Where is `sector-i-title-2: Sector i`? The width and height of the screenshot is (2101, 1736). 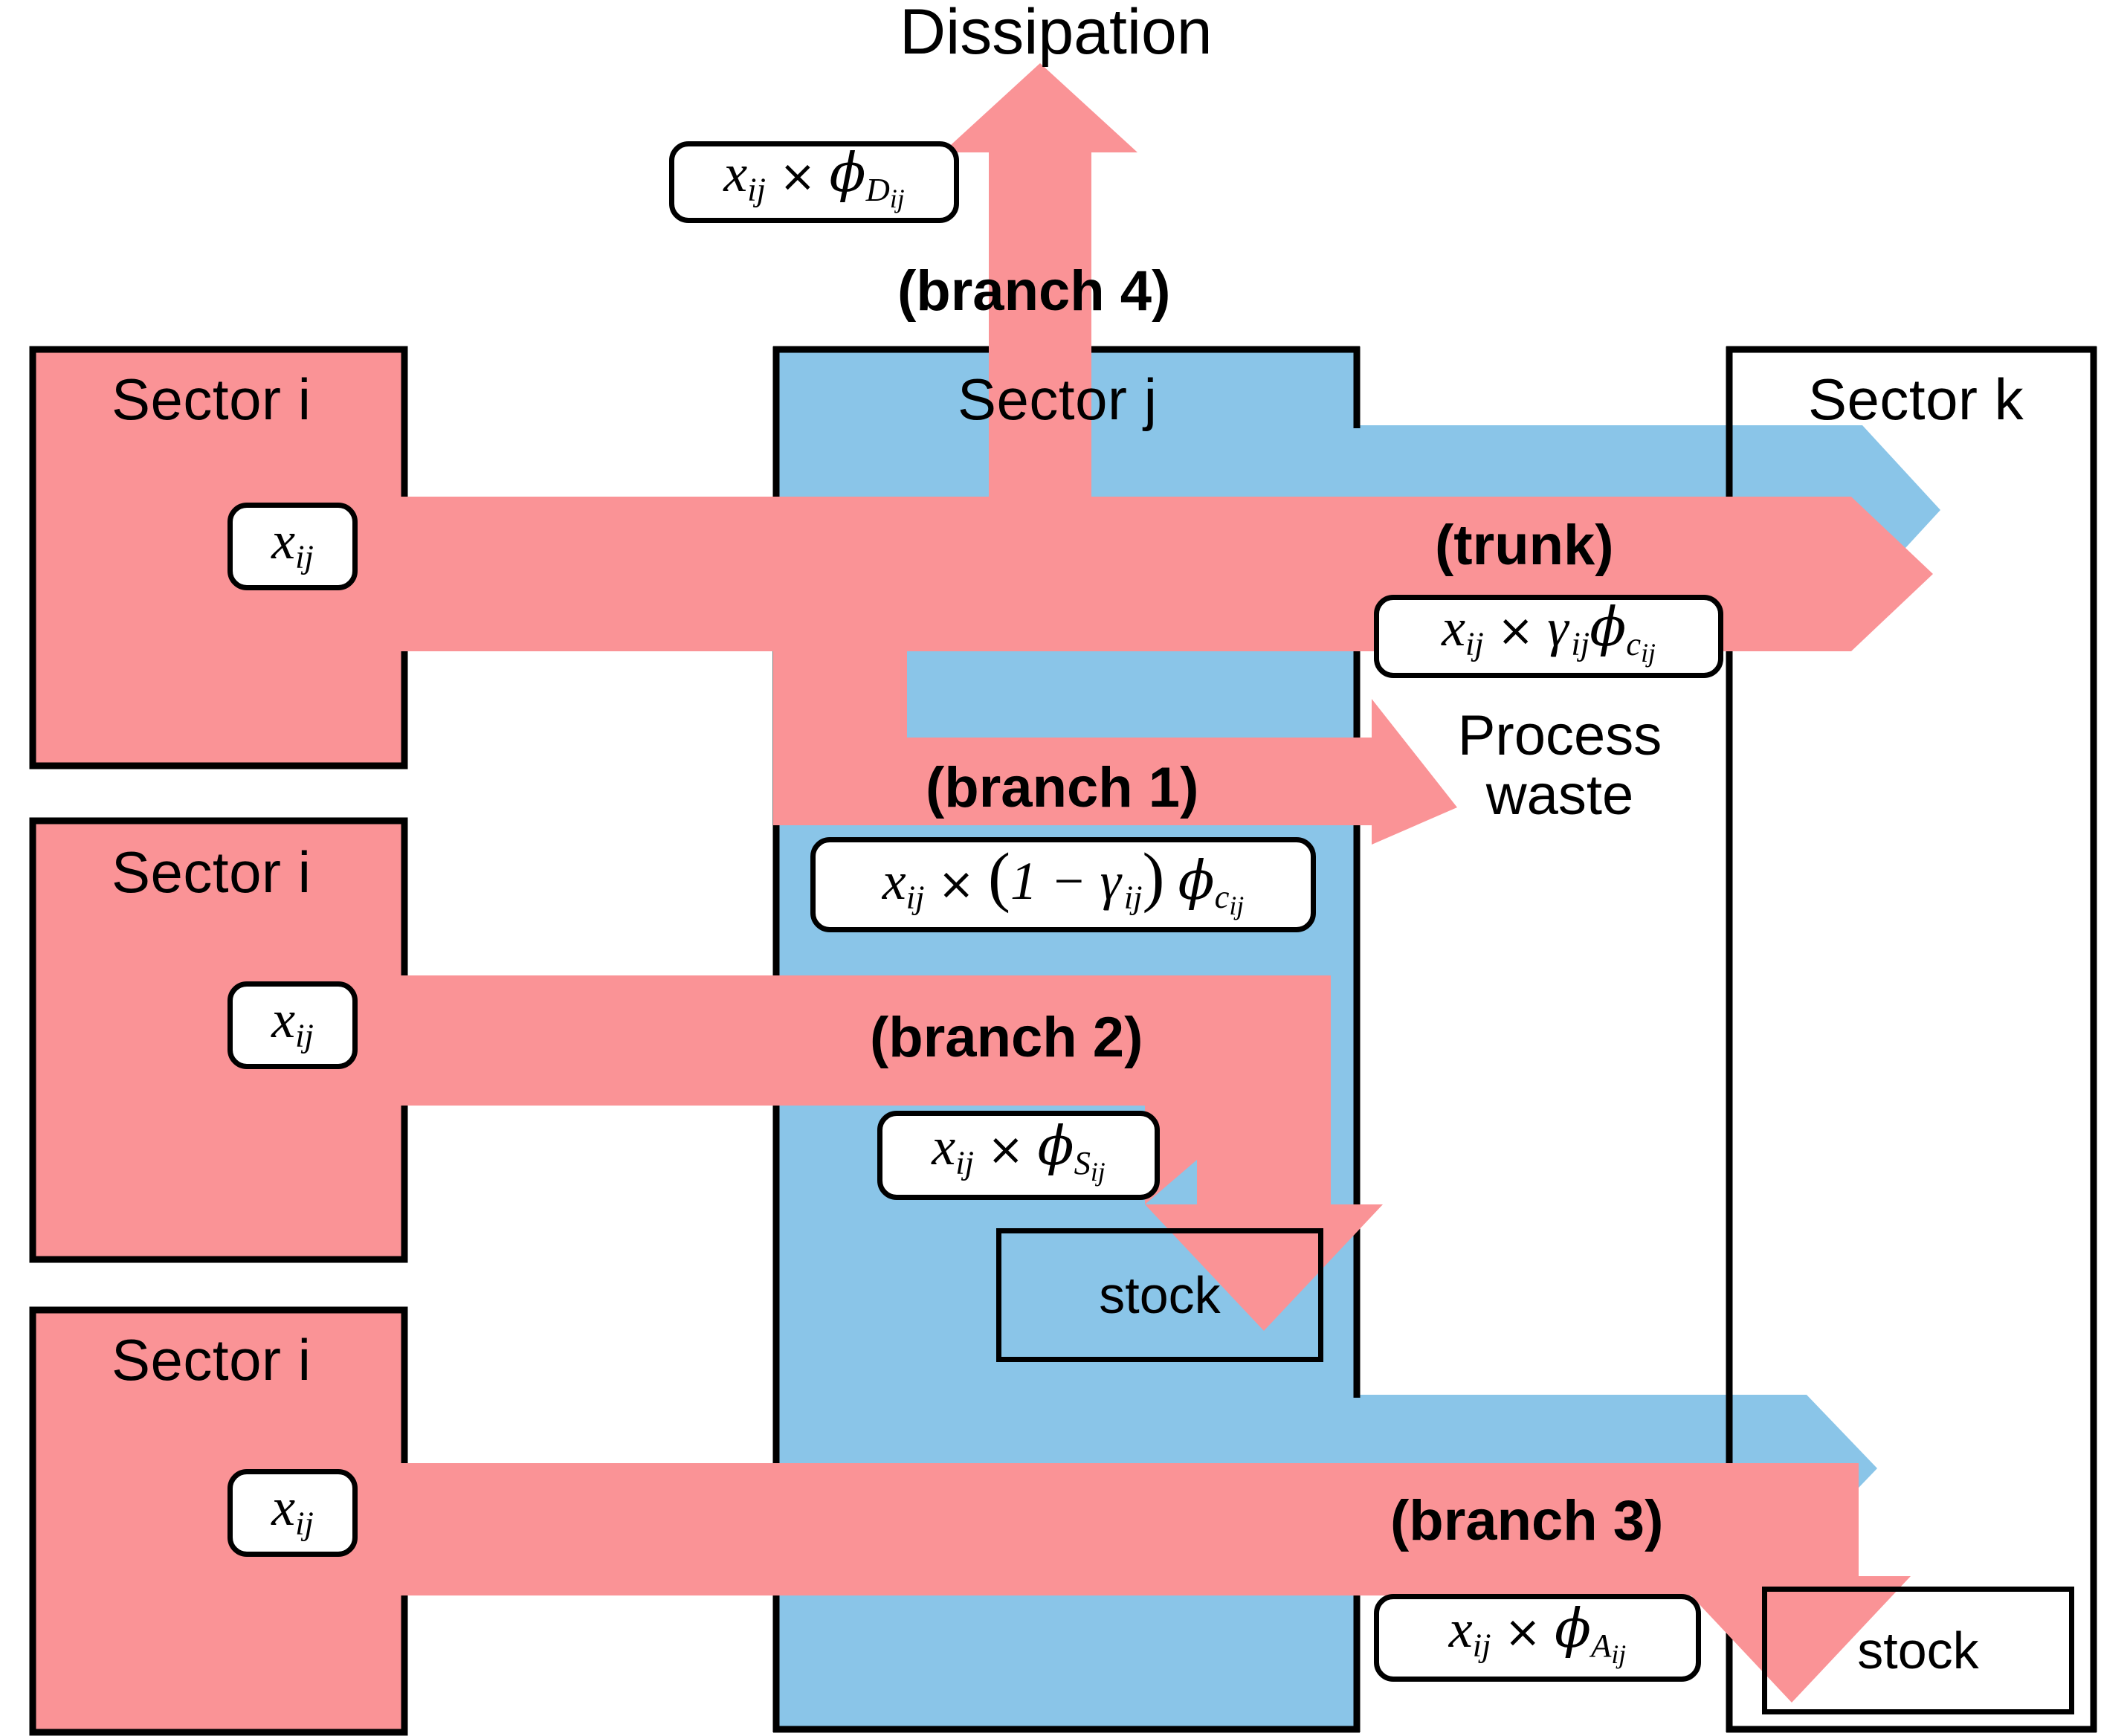 sector-i-title-2: Sector i is located at coordinates (212, 872).